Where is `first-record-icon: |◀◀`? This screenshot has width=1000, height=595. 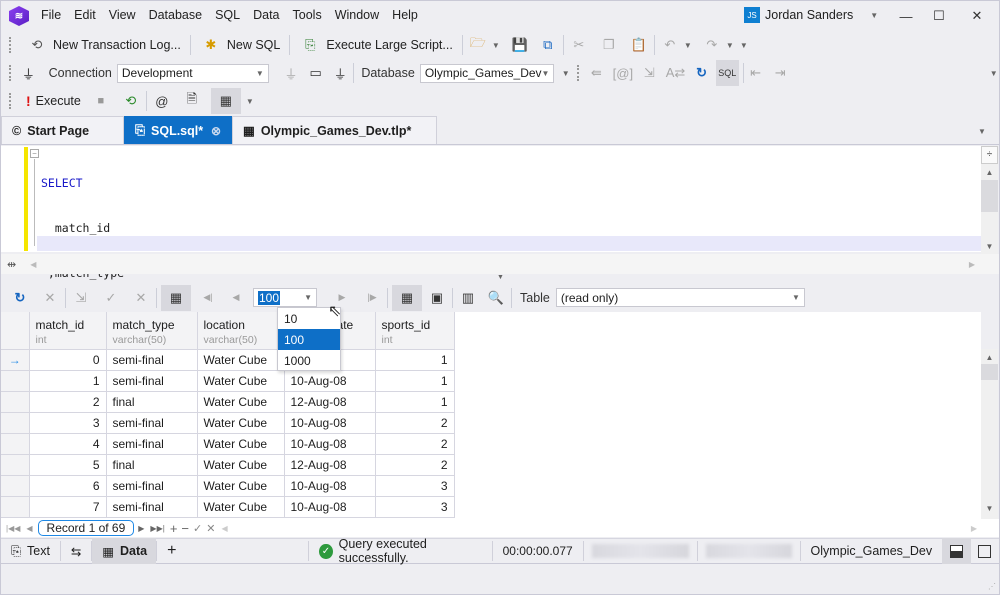 first-record-icon: |◀◀ is located at coordinates (13, 528).